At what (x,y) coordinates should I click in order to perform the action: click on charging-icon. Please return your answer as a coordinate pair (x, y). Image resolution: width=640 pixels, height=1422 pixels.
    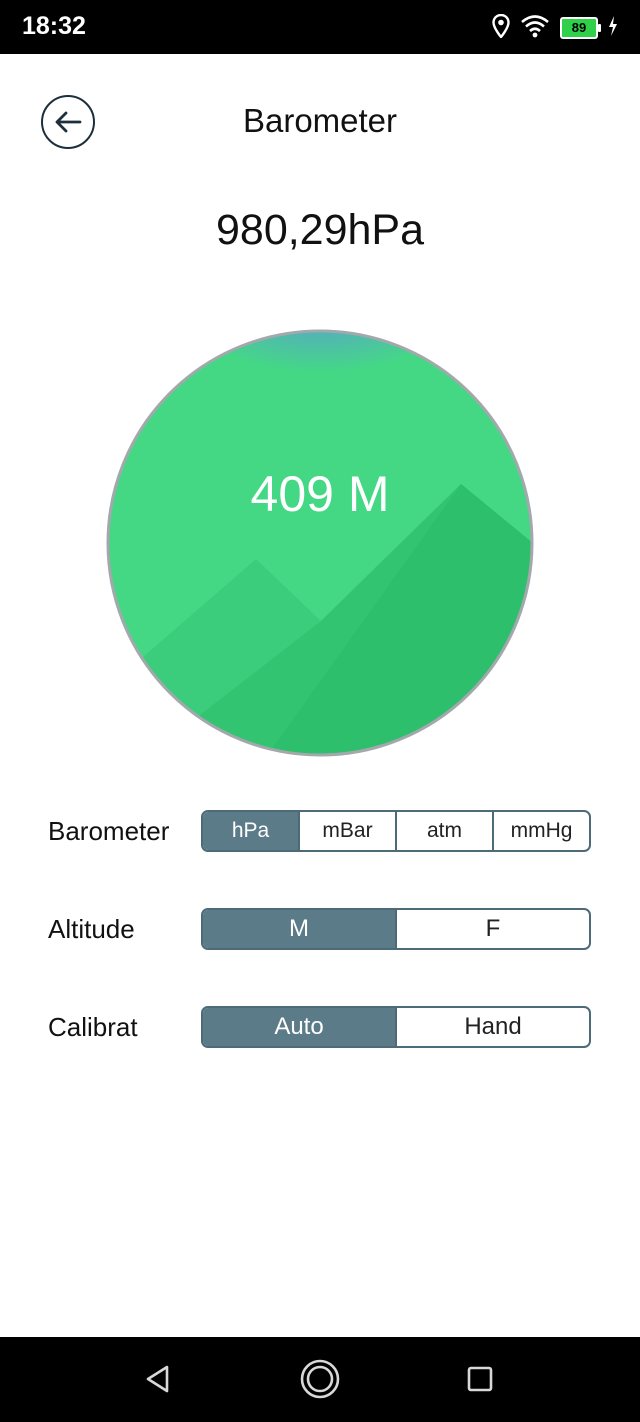
    Looking at the image, I should click on (613, 28).